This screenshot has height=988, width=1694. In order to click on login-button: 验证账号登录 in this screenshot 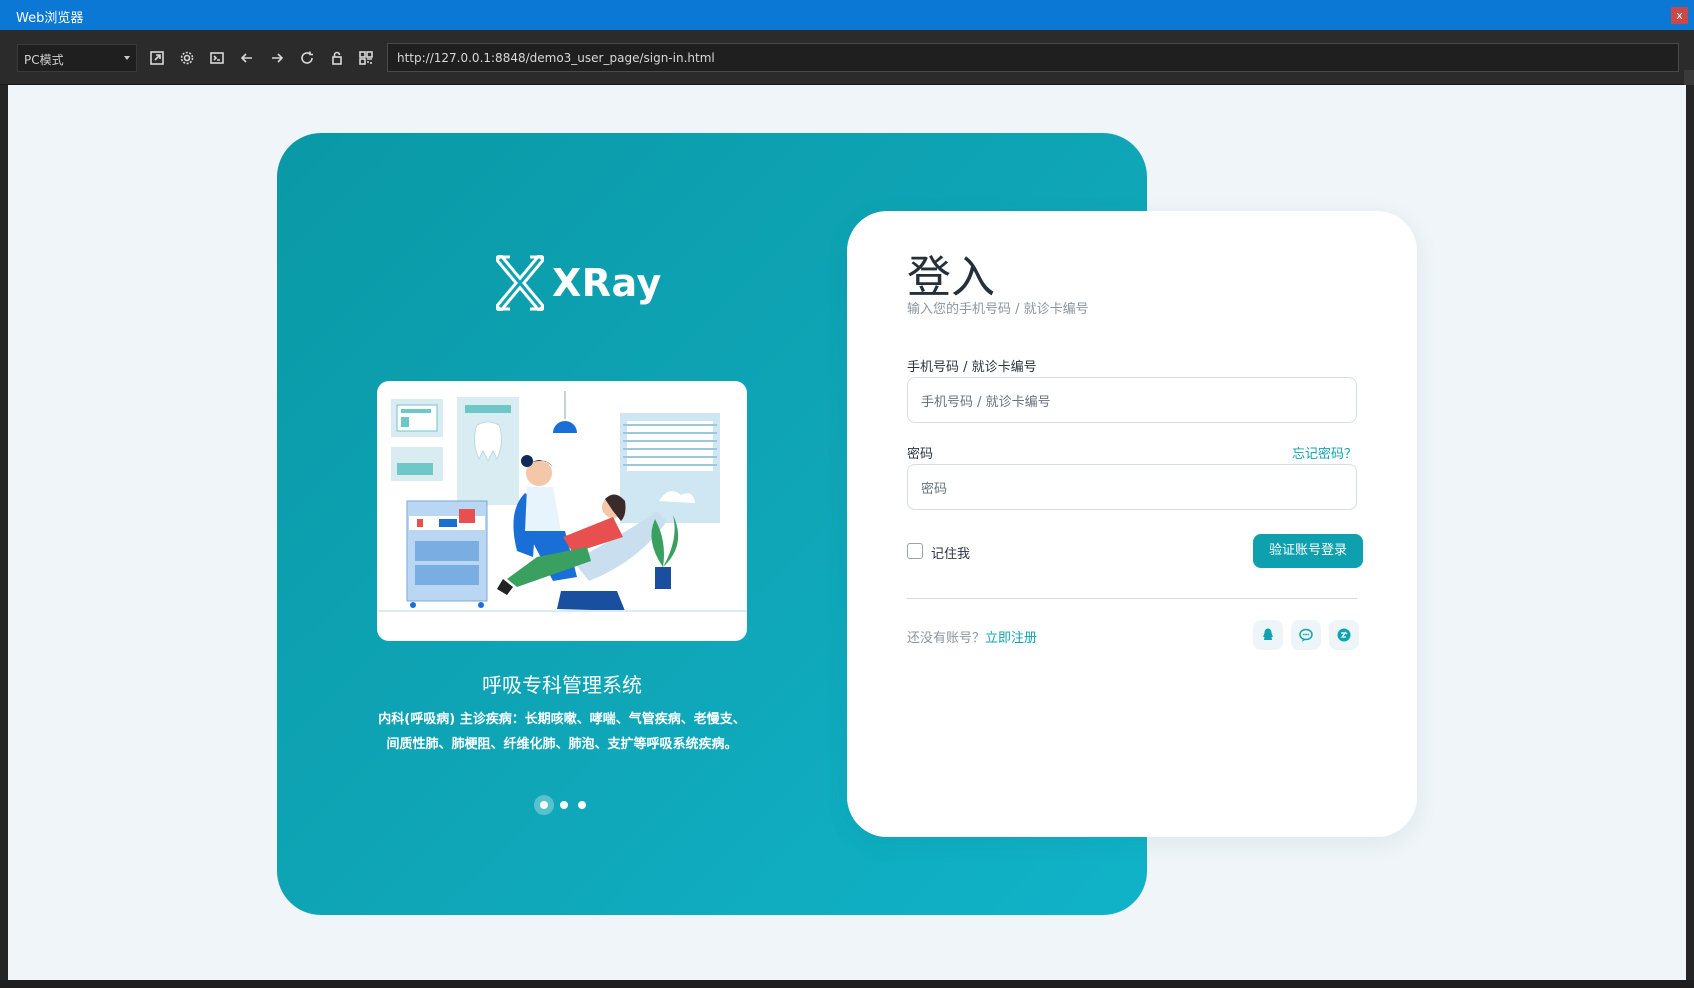, I will do `click(1308, 551)`.